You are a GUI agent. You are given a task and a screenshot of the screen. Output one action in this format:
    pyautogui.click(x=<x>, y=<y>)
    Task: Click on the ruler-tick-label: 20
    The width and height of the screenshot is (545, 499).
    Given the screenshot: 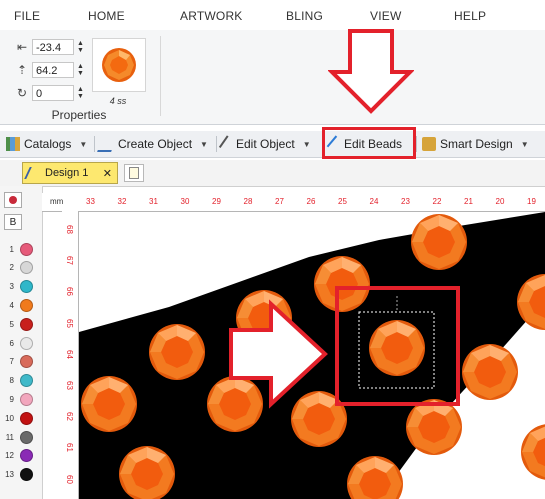 What is the action you would take?
    pyautogui.click(x=500, y=201)
    